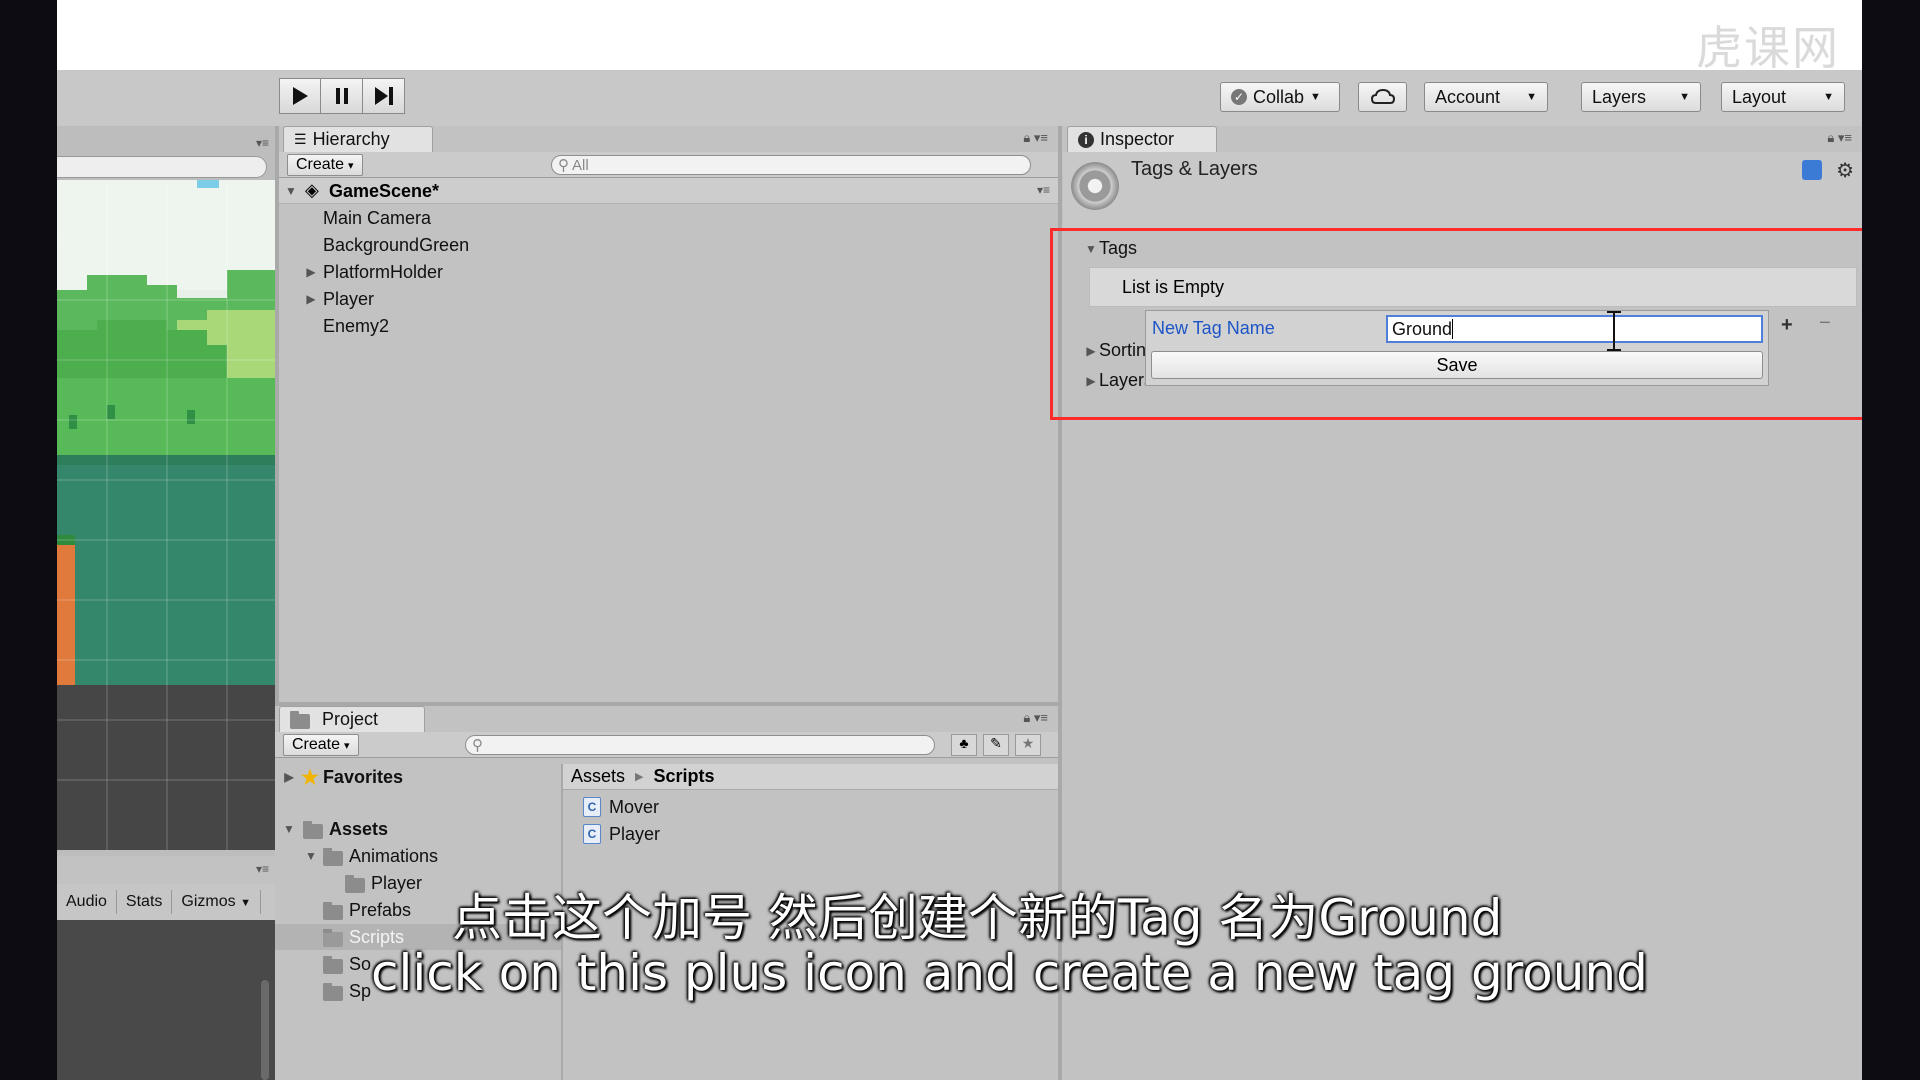  I want to click on hierarchy-create-button: Create ▾, so click(325, 165).